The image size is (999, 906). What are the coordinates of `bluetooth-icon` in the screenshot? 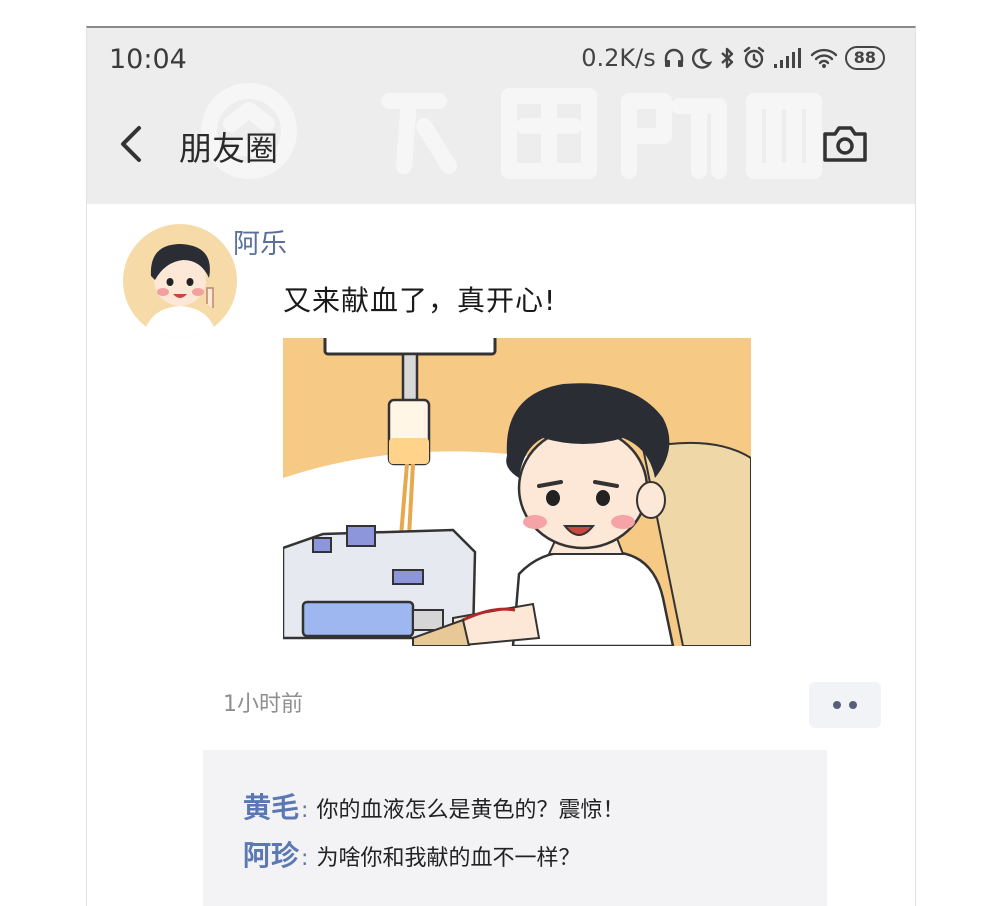 It's located at (726, 58).